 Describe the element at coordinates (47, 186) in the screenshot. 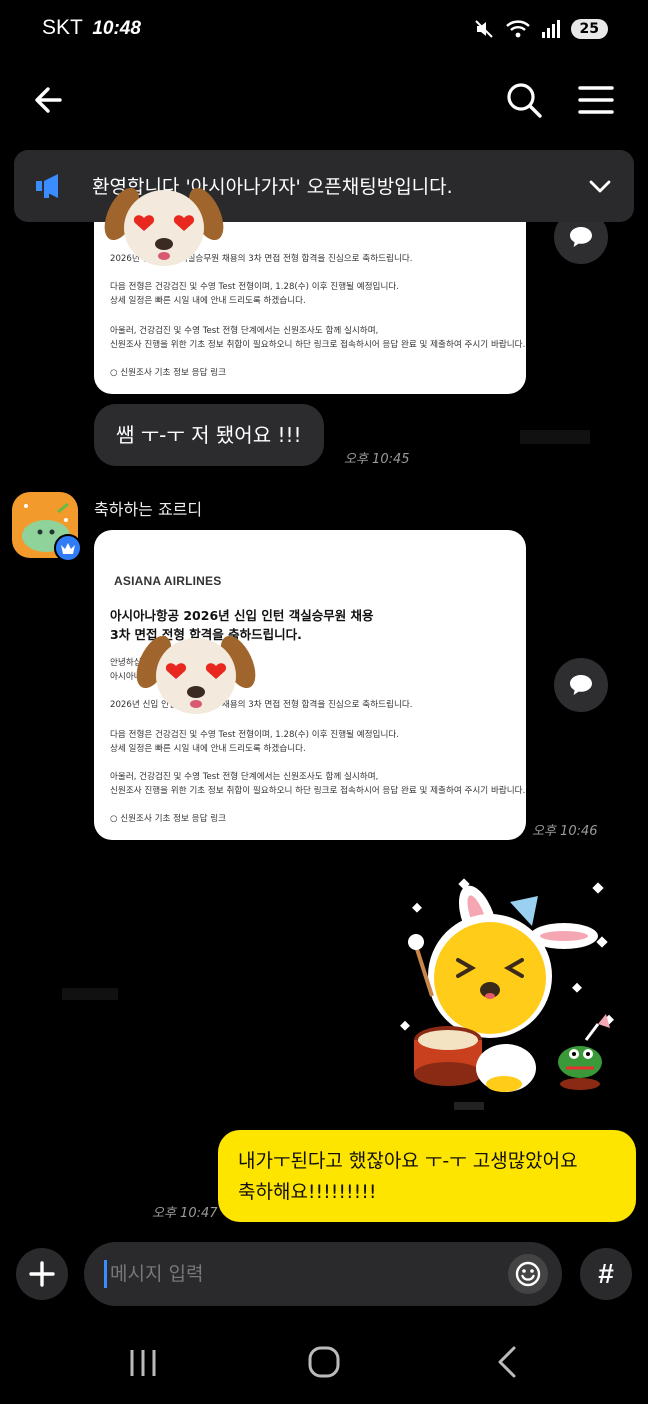

I see `megaphone-icon` at that location.